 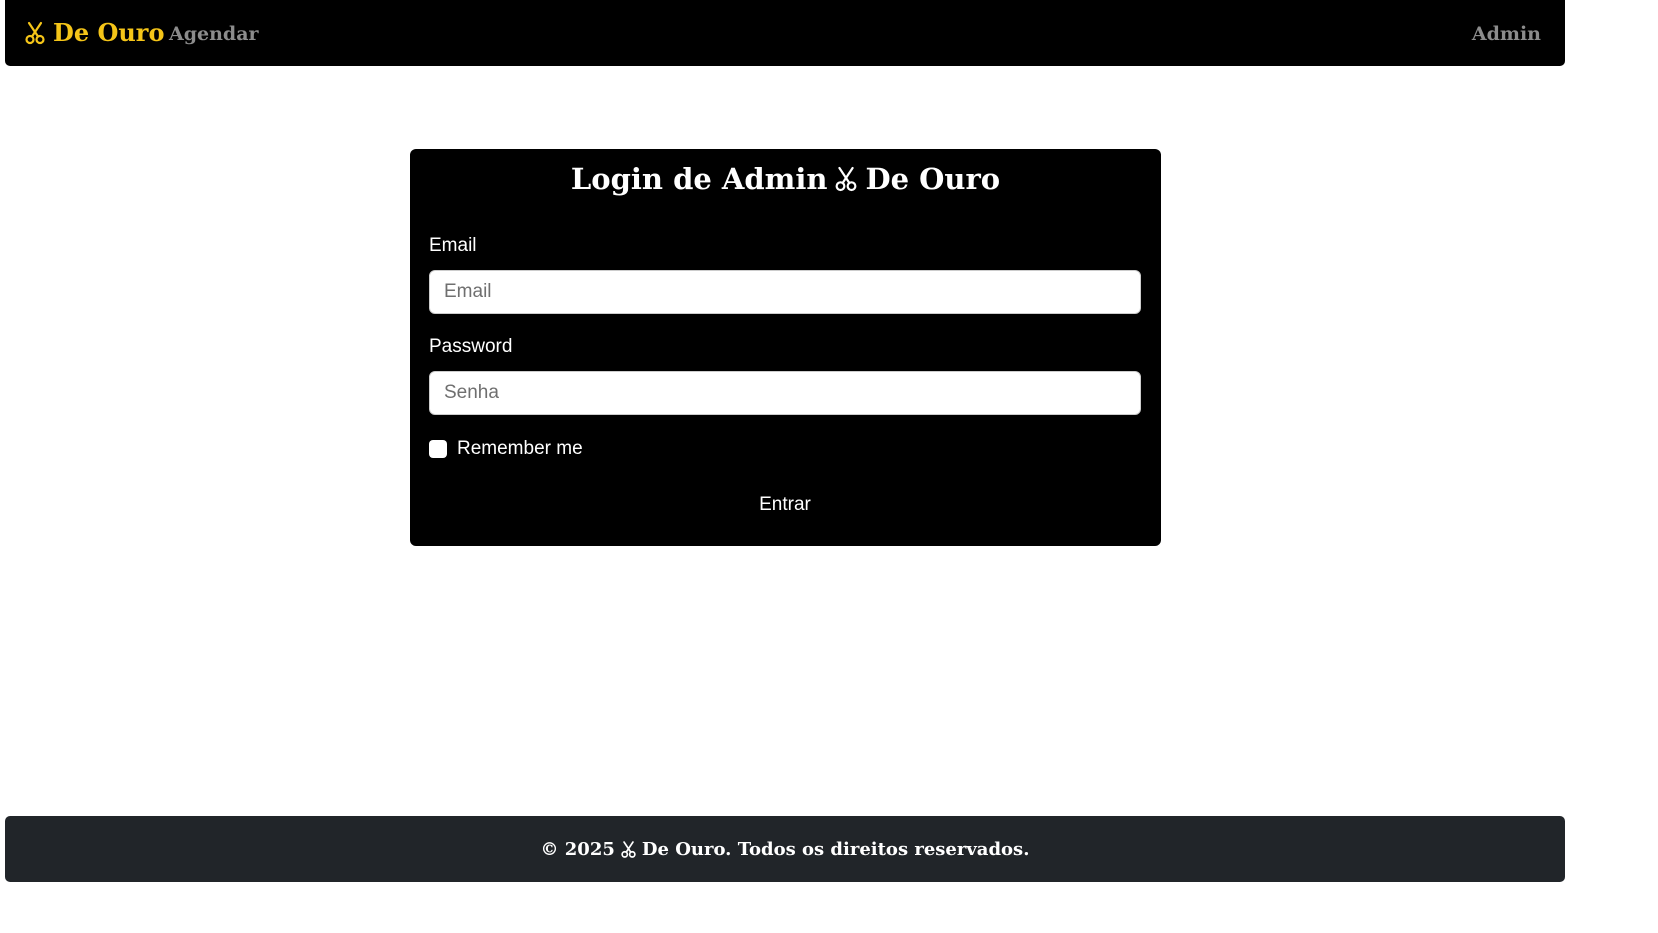 What do you see at coordinates (520, 448) in the screenshot?
I see `remember-label: Remember me` at bounding box center [520, 448].